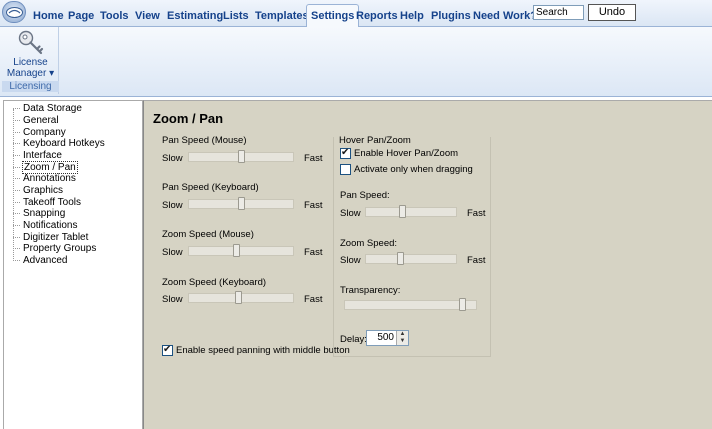 This screenshot has width=712, height=429. I want to click on pan-speed-keyboard-label: Pan Speed (Keyboard), so click(210, 187).